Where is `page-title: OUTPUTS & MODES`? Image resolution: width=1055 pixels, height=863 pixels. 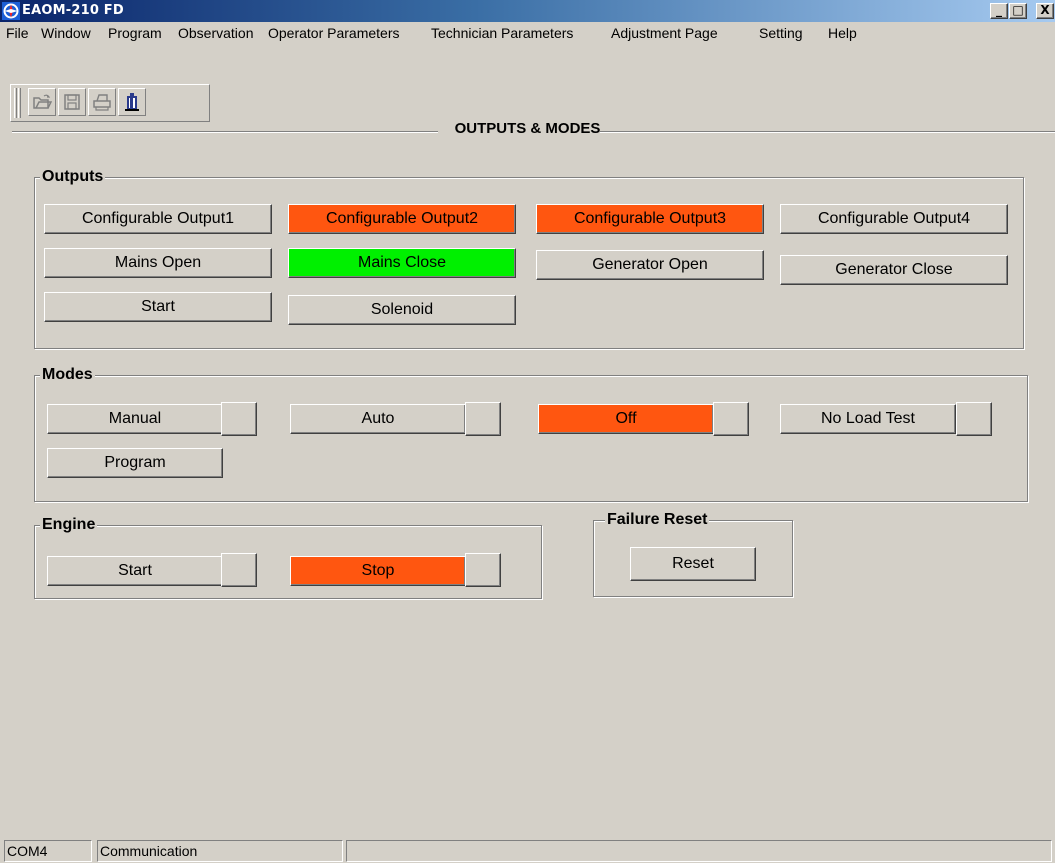 page-title: OUTPUTS & MODES is located at coordinates (527, 128).